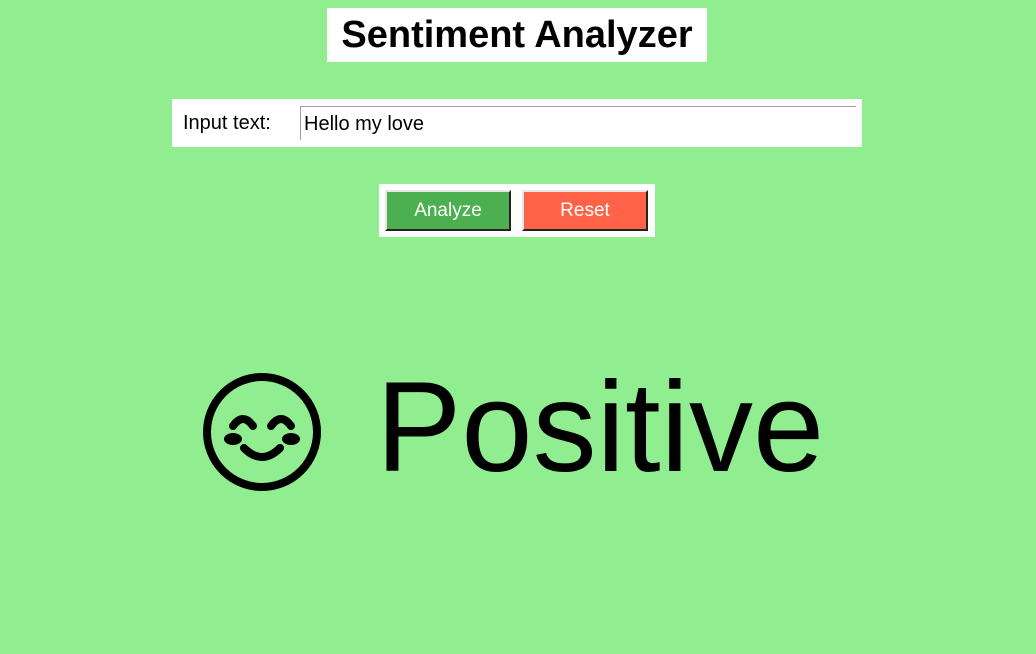 Image resolution: width=1036 pixels, height=654 pixels. What do you see at coordinates (448, 210) in the screenshot?
I see `analyze-button: Analyze` at bounding box center [448, 210].